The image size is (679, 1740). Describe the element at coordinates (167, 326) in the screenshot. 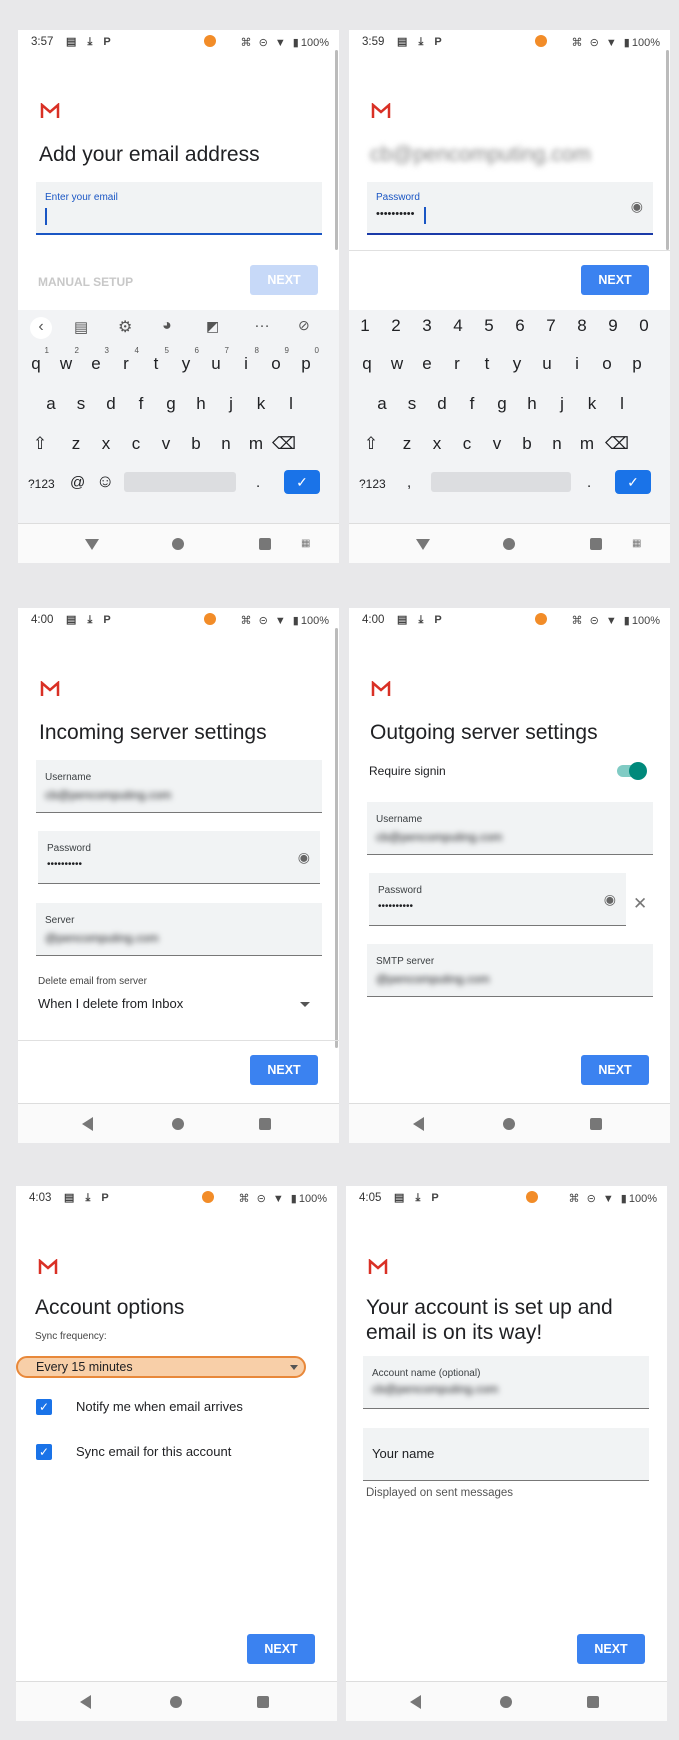

I see `theme-palette-icon: ◕` at that location.